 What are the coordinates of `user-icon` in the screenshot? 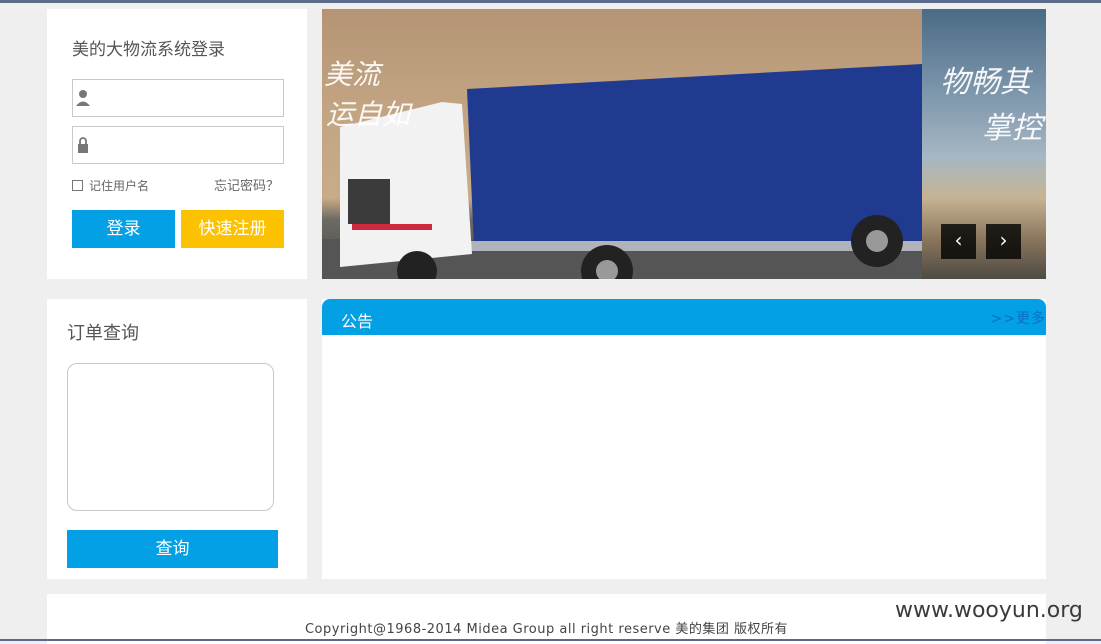 It's located at (83, 98).